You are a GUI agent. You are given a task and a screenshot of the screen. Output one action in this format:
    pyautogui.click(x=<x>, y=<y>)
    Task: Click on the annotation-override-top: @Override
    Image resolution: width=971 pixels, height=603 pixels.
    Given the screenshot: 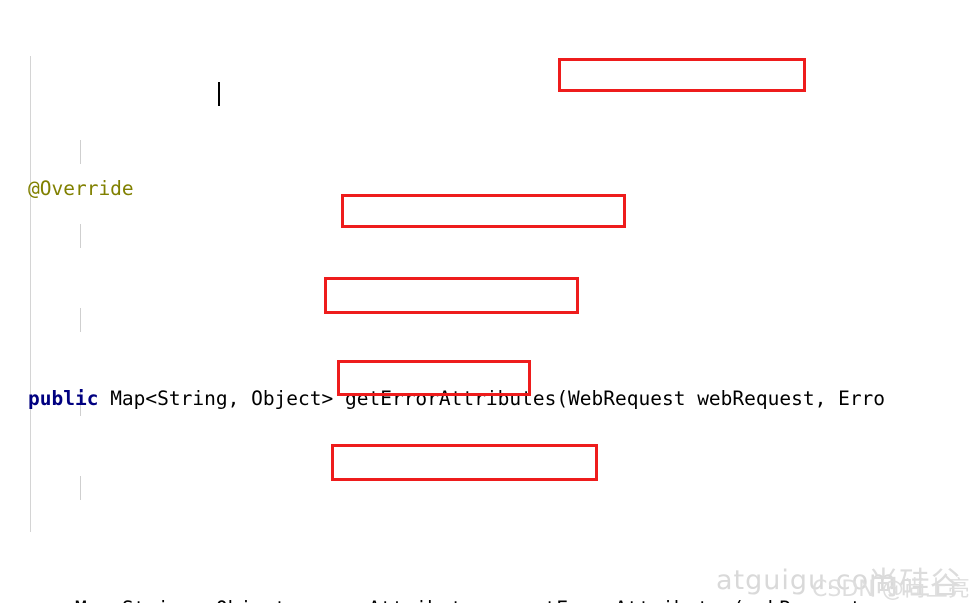 What is the action you would take?
    pyautogui.click(x=81, y=188)
    